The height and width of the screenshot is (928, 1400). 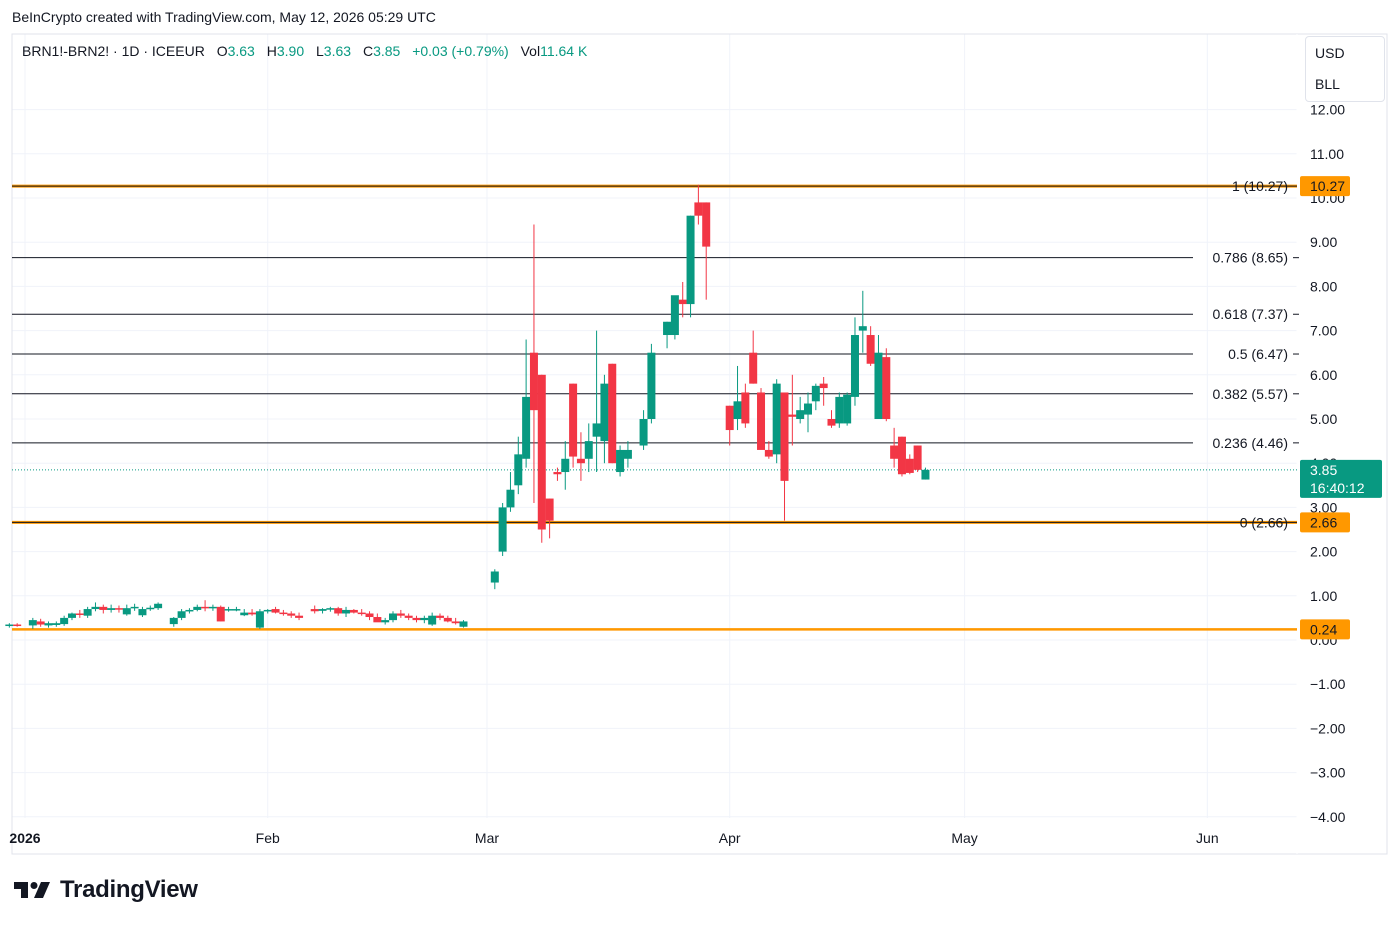 I want to click on tradingview-logo: TradingView, so click(x=106, y=890).